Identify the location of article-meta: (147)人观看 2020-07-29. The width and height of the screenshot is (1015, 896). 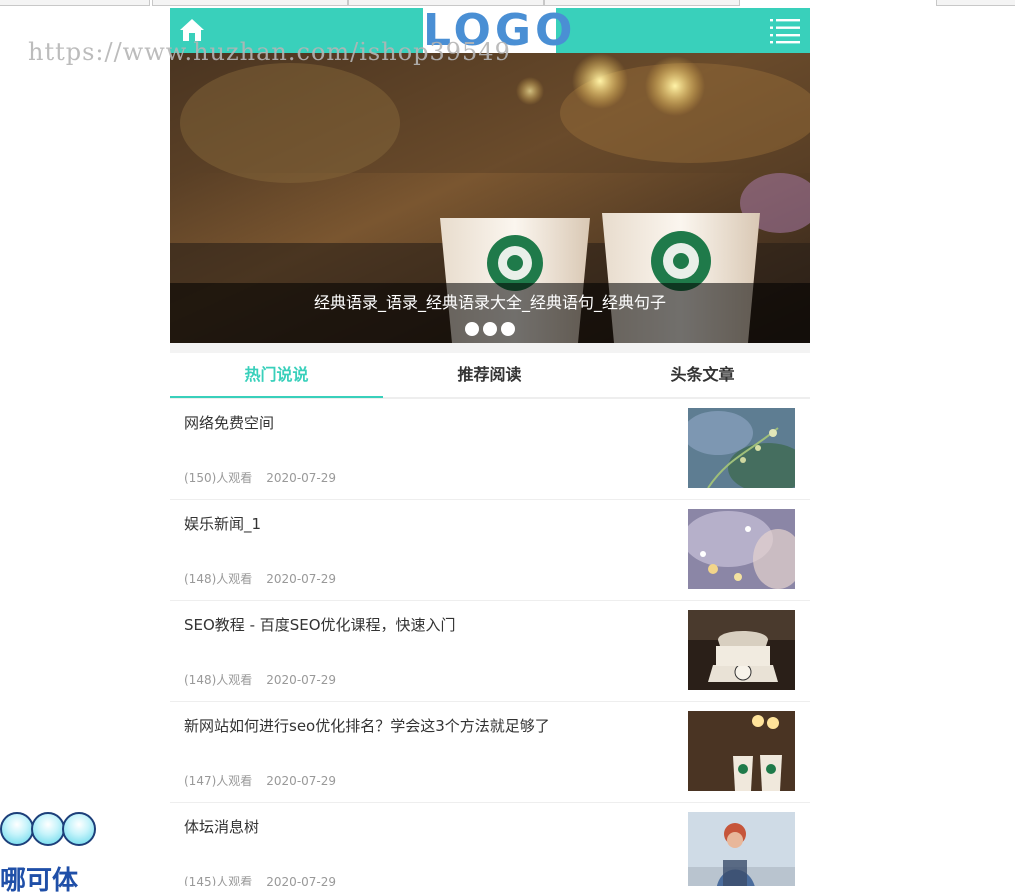
(260, 780).